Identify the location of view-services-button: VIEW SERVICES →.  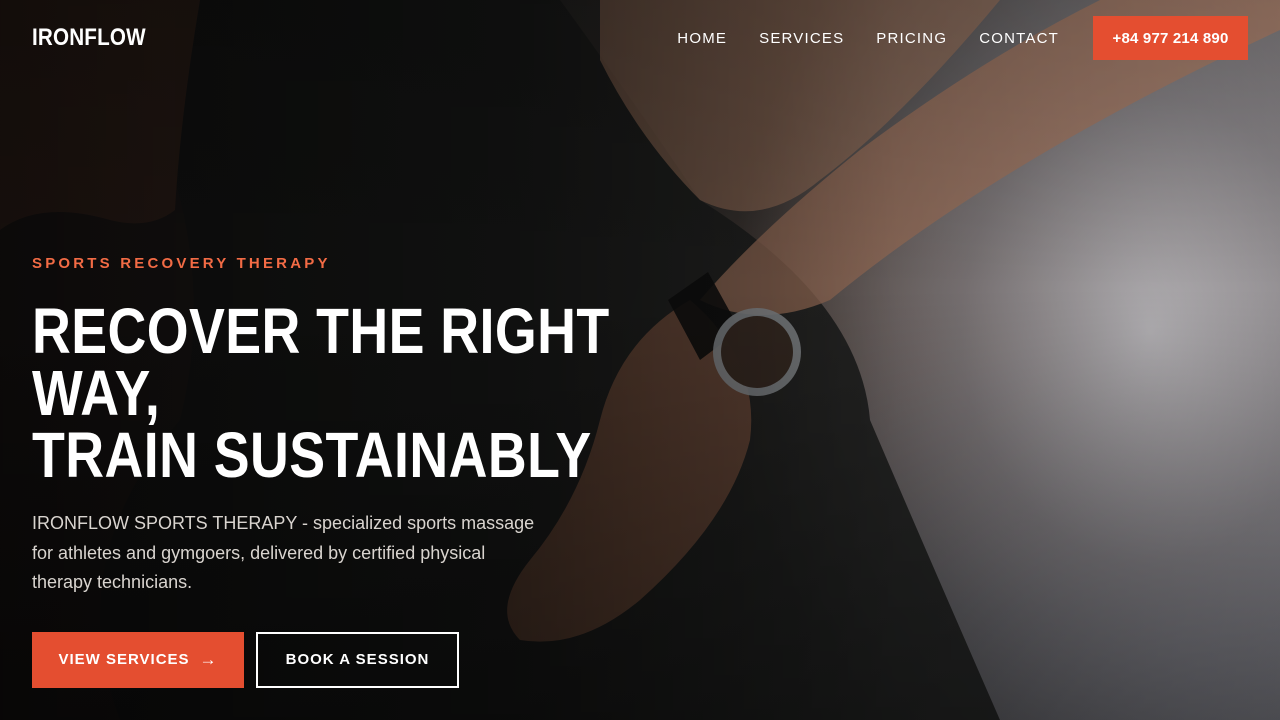
(138, 659).